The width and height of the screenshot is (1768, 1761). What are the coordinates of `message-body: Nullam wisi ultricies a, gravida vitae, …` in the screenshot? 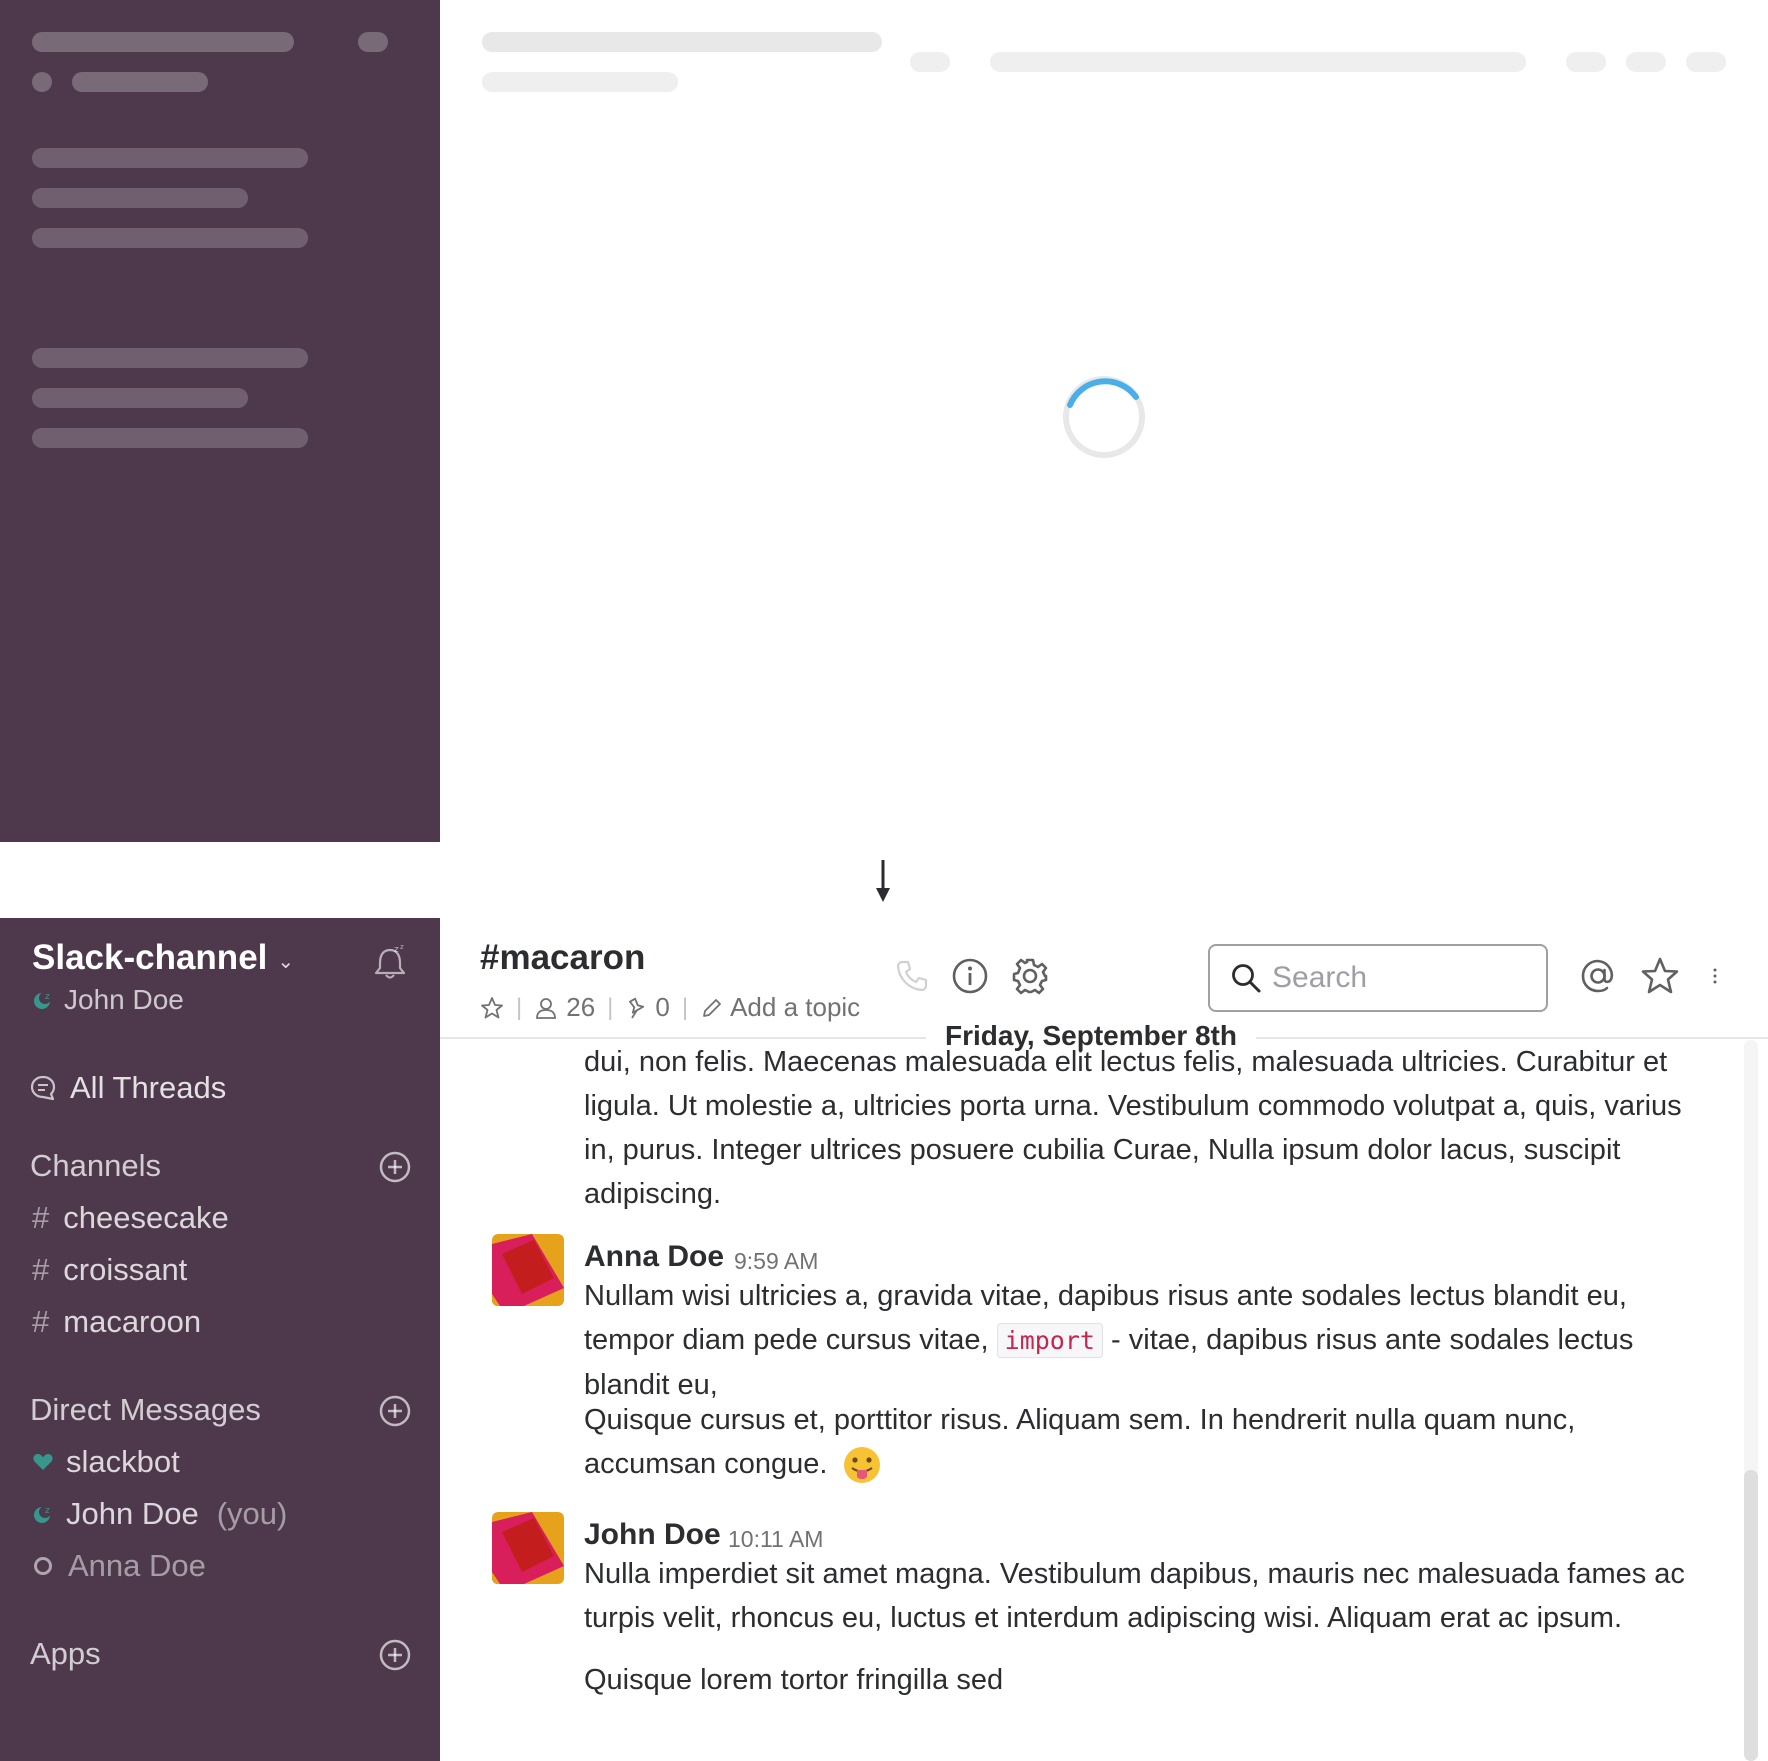 It's located at (1139, 1340).